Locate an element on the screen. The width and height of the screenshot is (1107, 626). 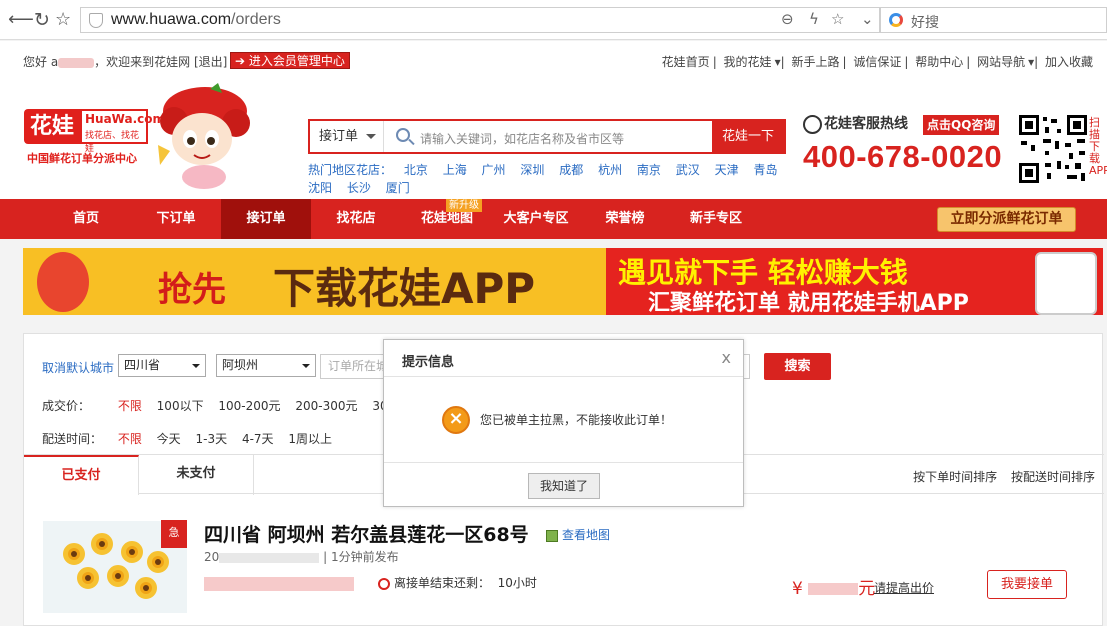
dispatch-order-button: 立即分派鲜花订单 is located at coordinates (1006, 219).